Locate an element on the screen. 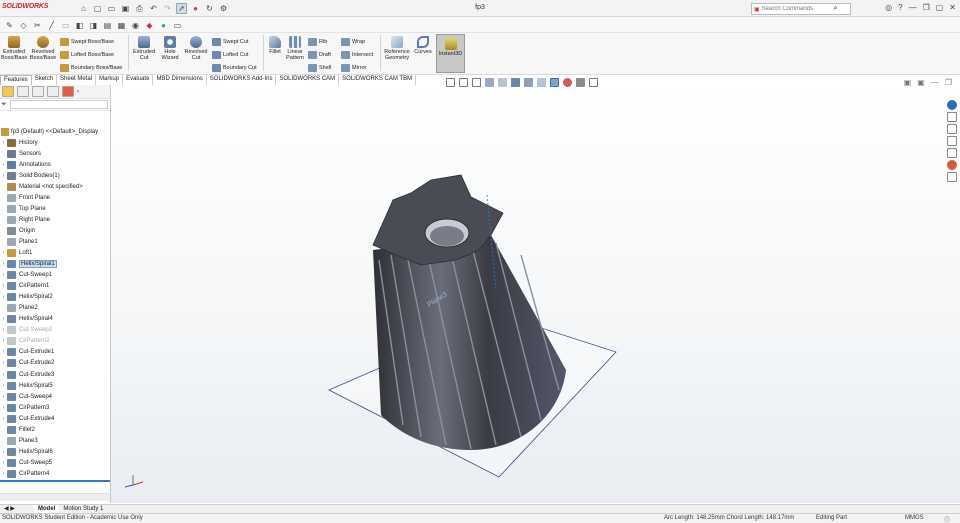 This screenshot has width=960, height=523. tab-sketch: Sketch is located at coordinates (45, 80).